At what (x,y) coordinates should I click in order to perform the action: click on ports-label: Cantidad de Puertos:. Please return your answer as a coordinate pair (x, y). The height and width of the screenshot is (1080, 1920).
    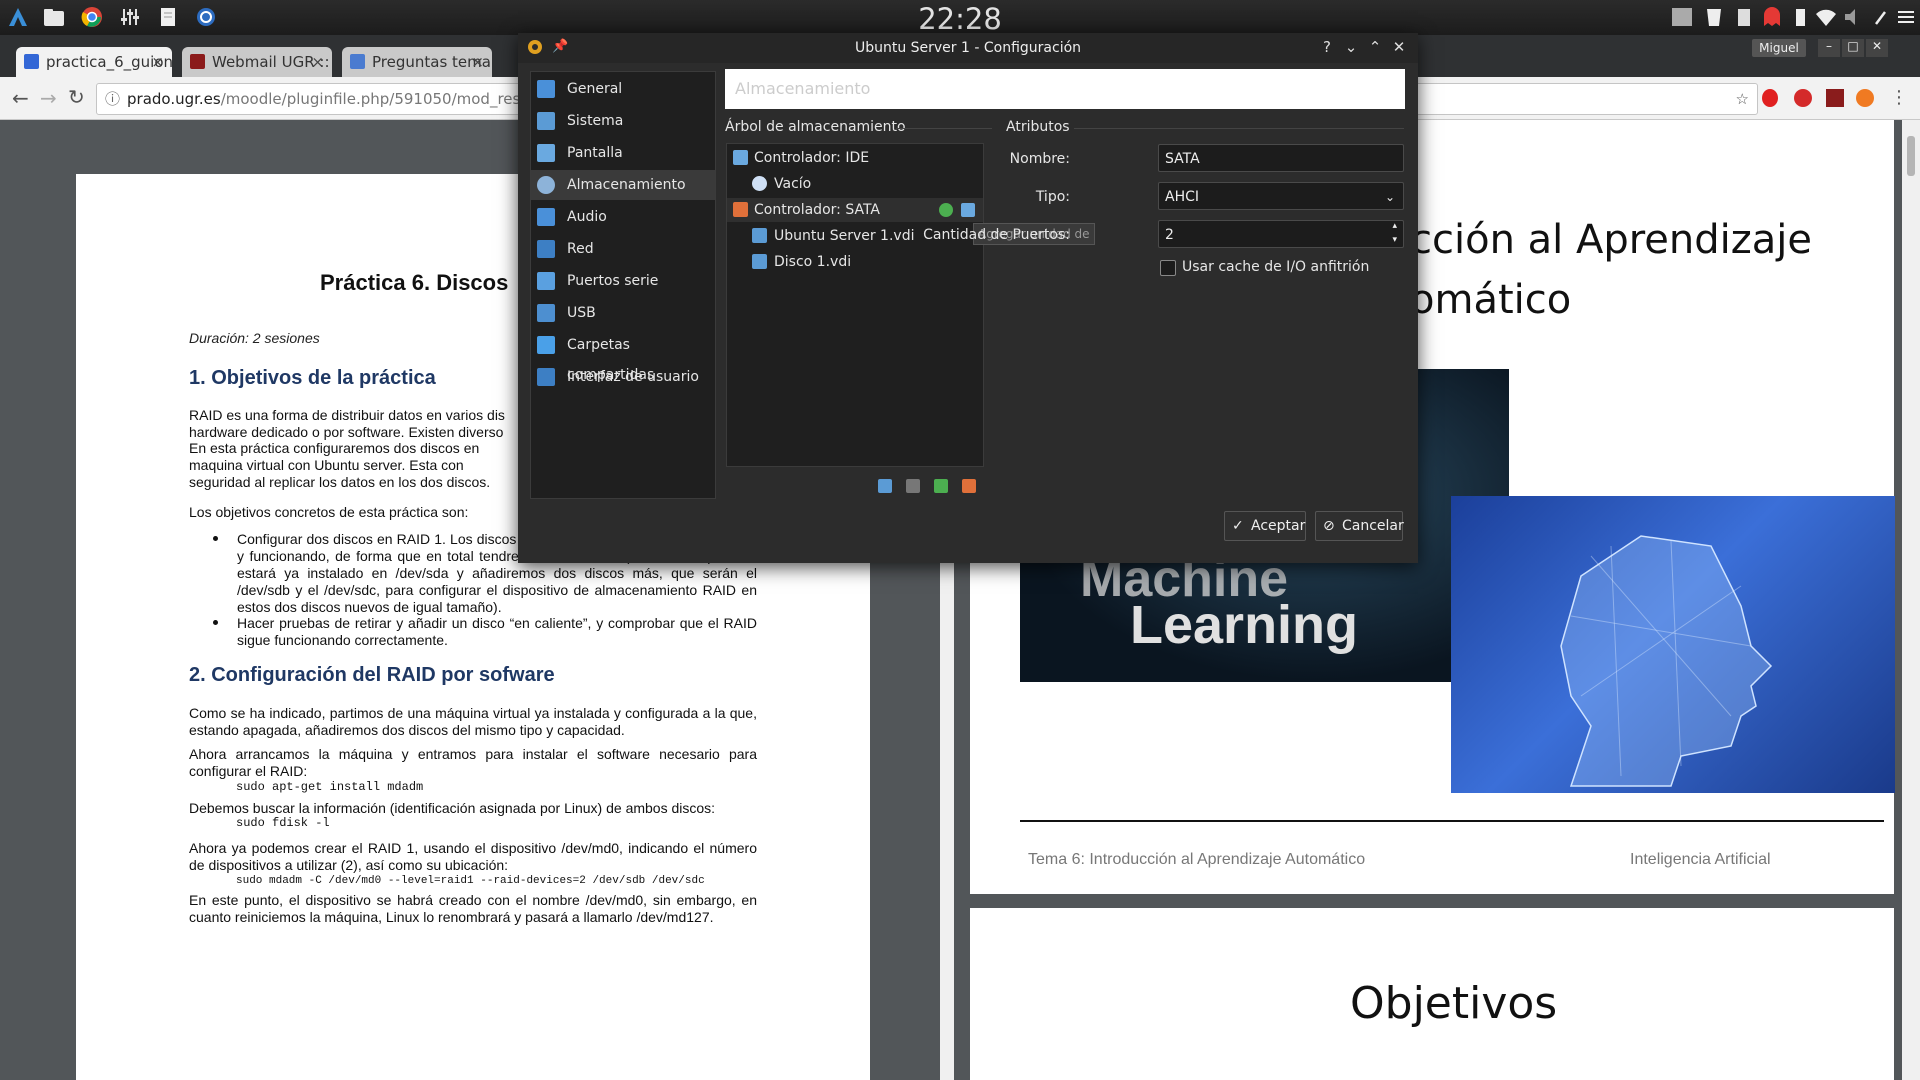
    Looking at the image, I should click on (996, 235).